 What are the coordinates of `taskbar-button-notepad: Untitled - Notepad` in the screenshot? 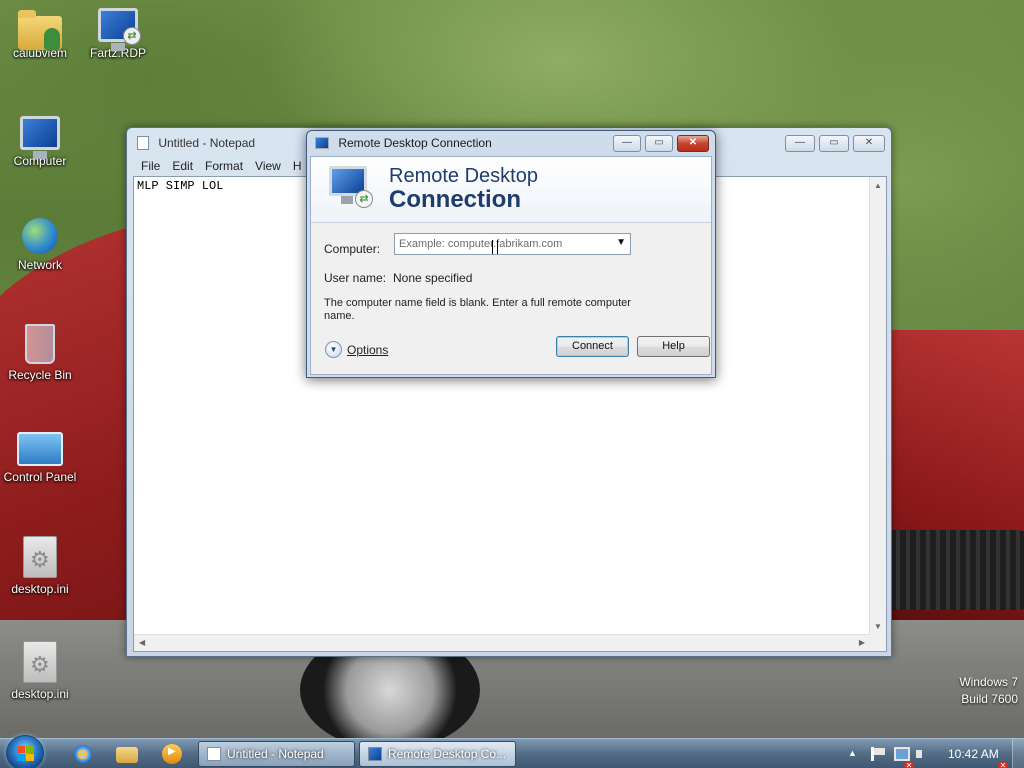 It's located at (276, 754).